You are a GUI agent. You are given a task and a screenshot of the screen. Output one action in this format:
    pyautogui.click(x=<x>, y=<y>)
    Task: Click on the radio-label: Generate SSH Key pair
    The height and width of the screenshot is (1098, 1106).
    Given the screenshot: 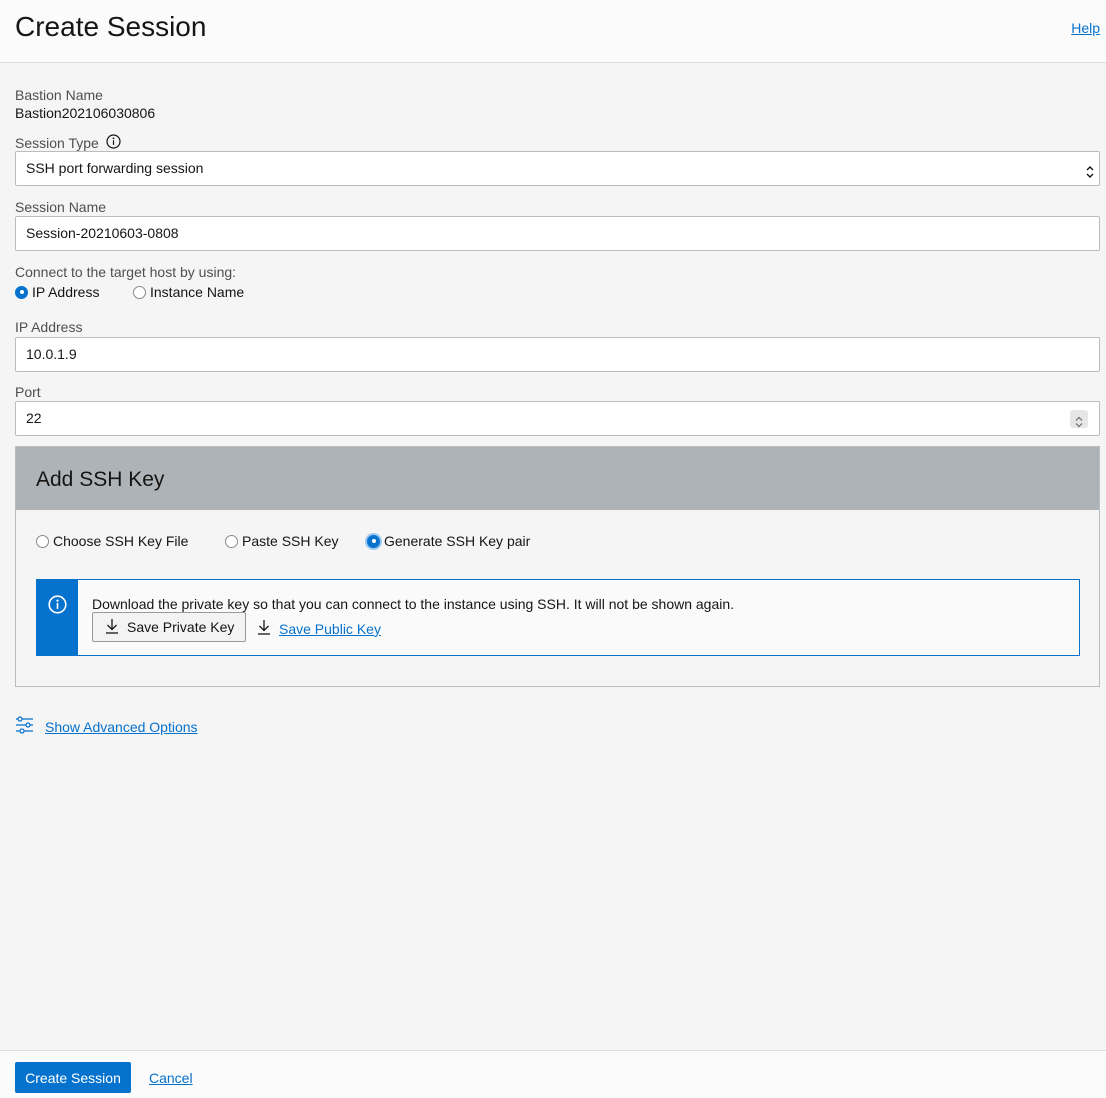 What is the action you would take?
    pyautogui.click(x=457, y=541)
    